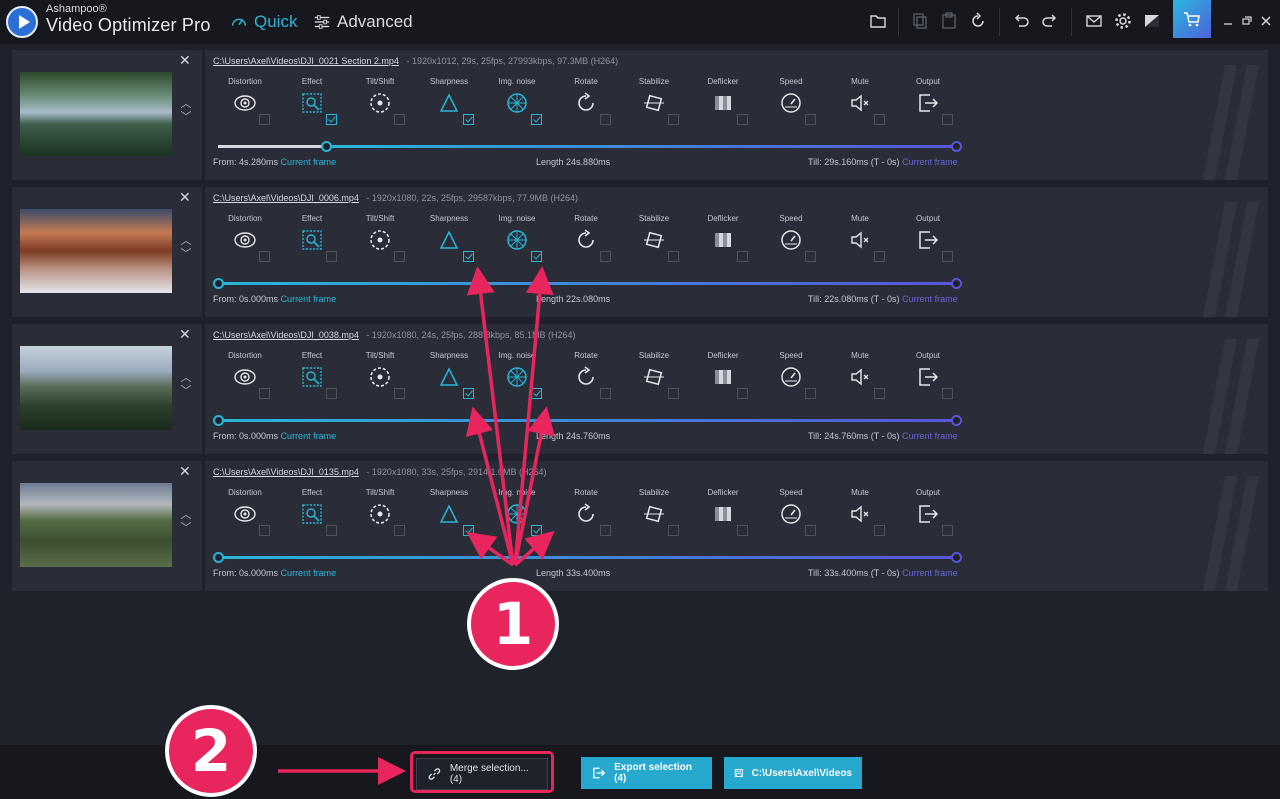  What do you see at coordinates (920, 21) in the screenshot?
I see `copy-icon` at bounding box center [920, 21].